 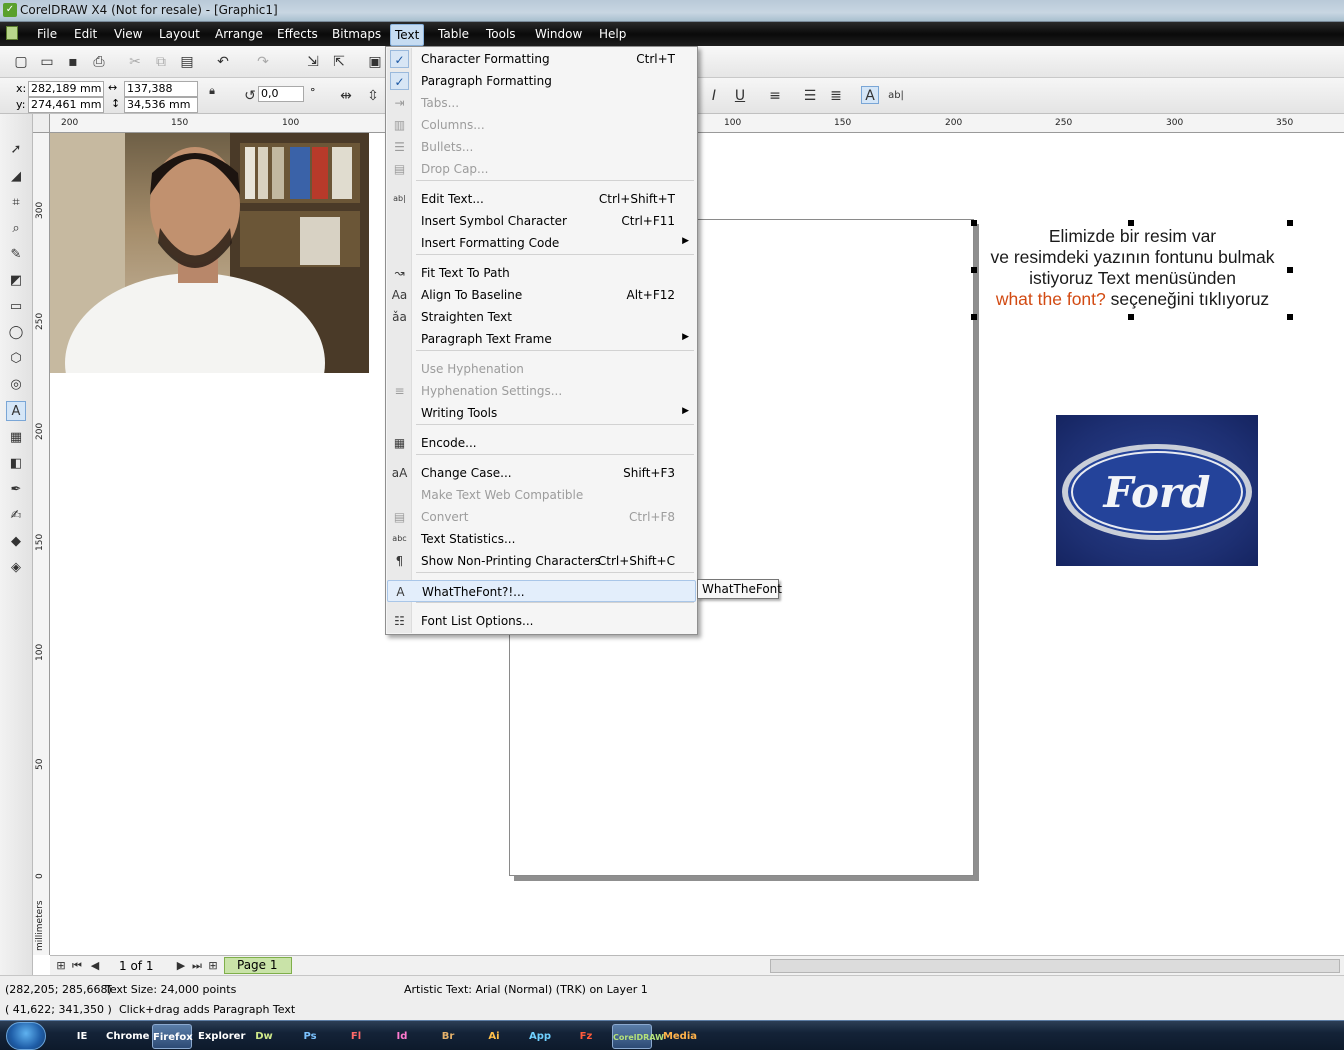 I want to click on object-height-field: 34,536 mm, so click(x=161, y=105).